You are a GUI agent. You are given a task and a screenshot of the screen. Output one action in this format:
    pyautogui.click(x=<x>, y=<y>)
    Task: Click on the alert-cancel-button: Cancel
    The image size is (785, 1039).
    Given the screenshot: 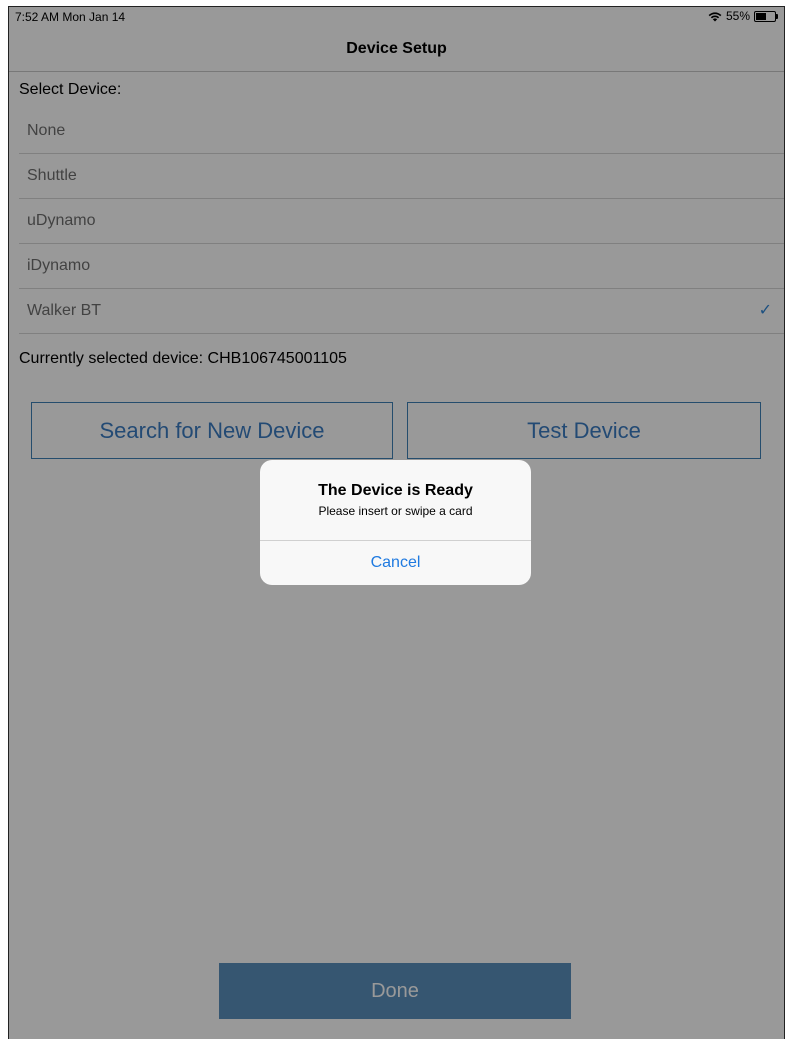 What is the action you would take?
    pyautogui.click(x=395, y=563)
    